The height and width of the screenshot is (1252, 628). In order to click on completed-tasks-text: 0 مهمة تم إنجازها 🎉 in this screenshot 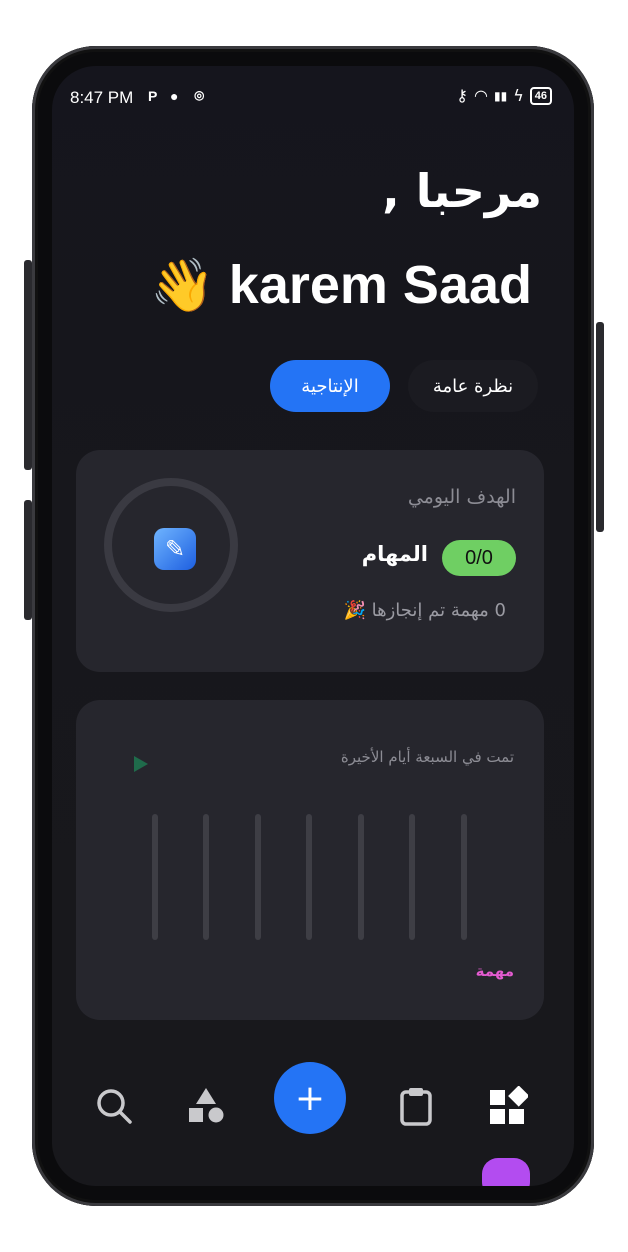, I will do `click(424, 610)`.